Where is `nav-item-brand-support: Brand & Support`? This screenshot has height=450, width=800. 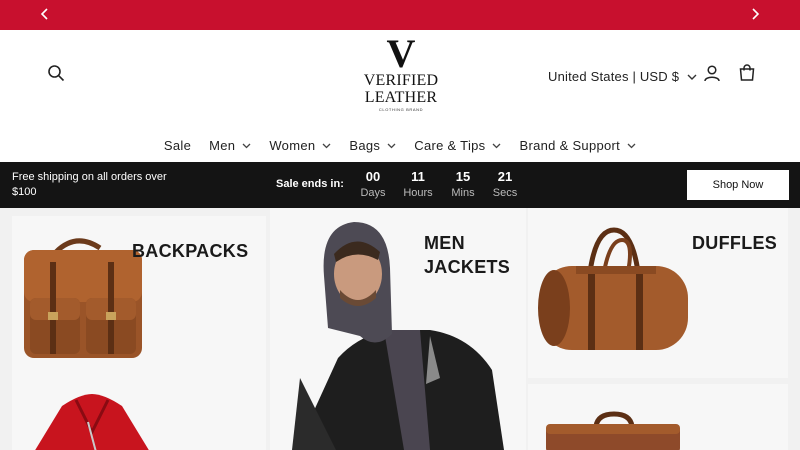
nav-item-brand-support: Brand & Support is located at coordinates (577, 145).